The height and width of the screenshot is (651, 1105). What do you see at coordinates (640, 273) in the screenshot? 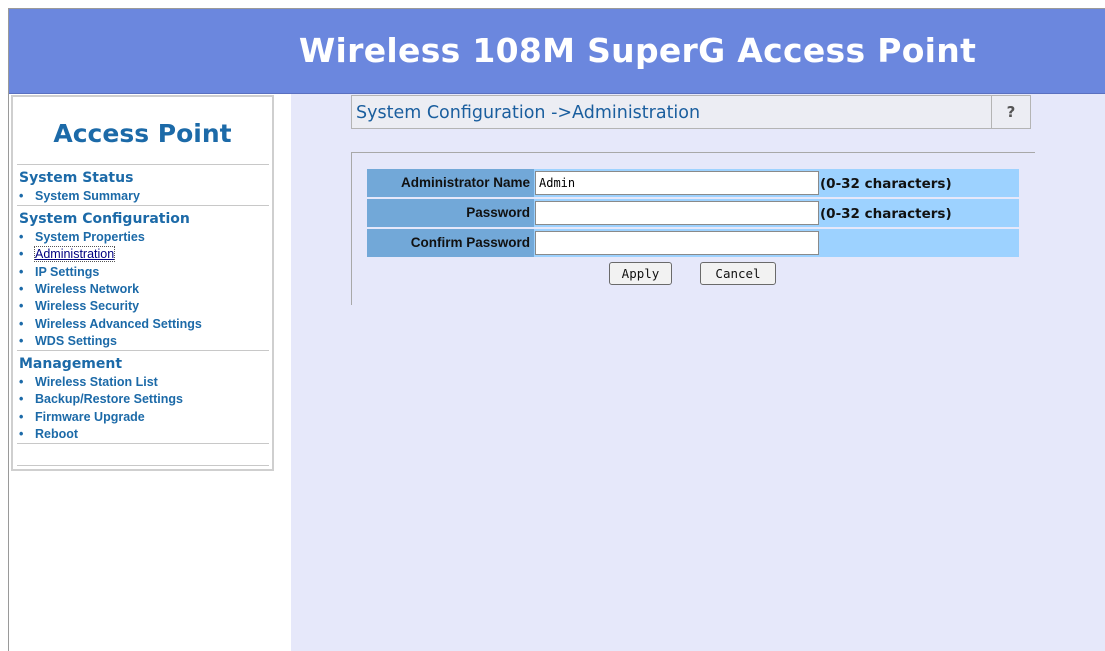
I see `apply-button: Apply` at bounding box center [640, 273].